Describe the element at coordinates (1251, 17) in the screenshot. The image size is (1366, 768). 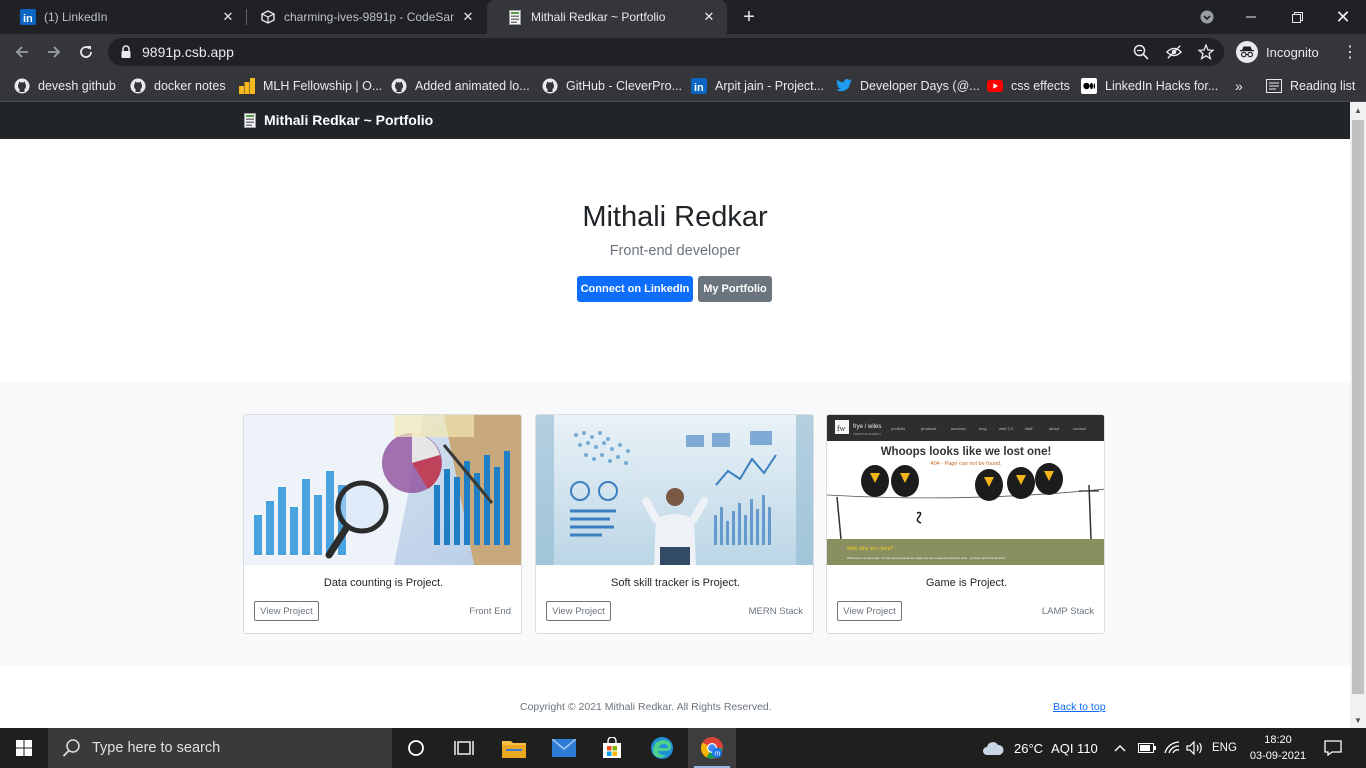
I see `minimize-icon` at that location.